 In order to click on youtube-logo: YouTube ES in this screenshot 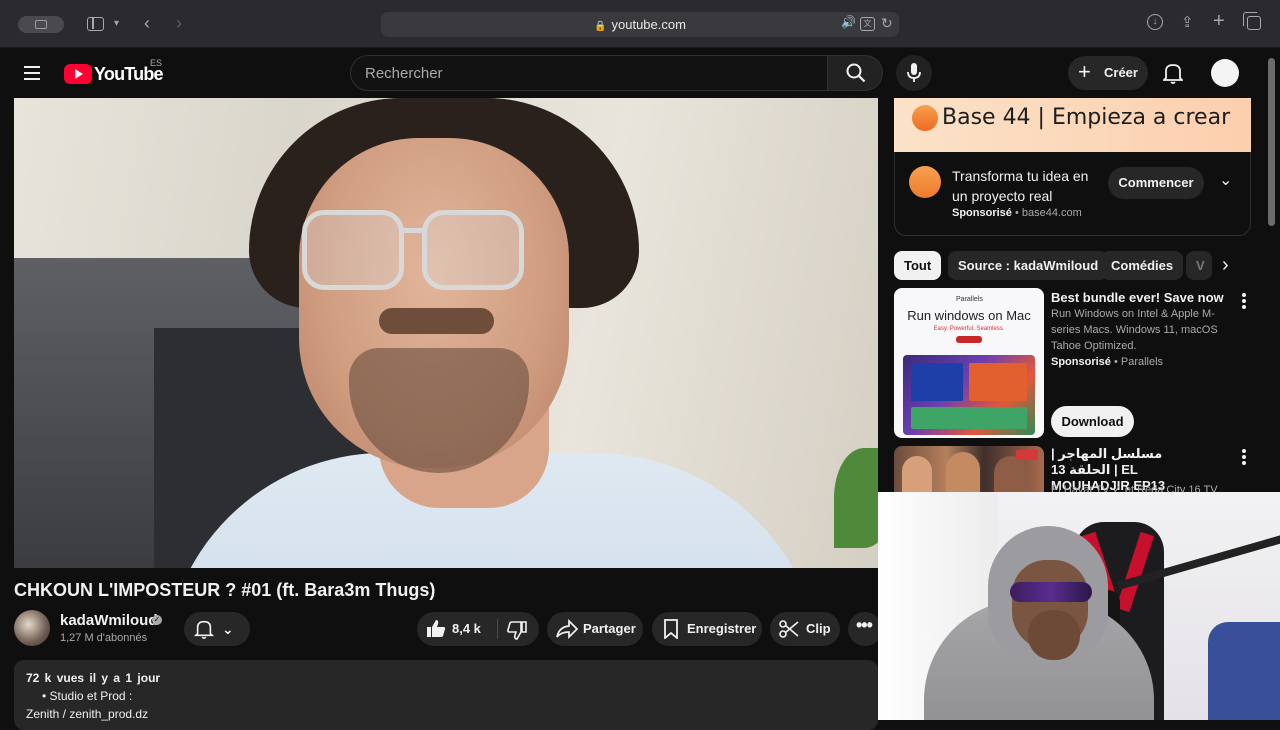, I will do `click(114, 72)`.